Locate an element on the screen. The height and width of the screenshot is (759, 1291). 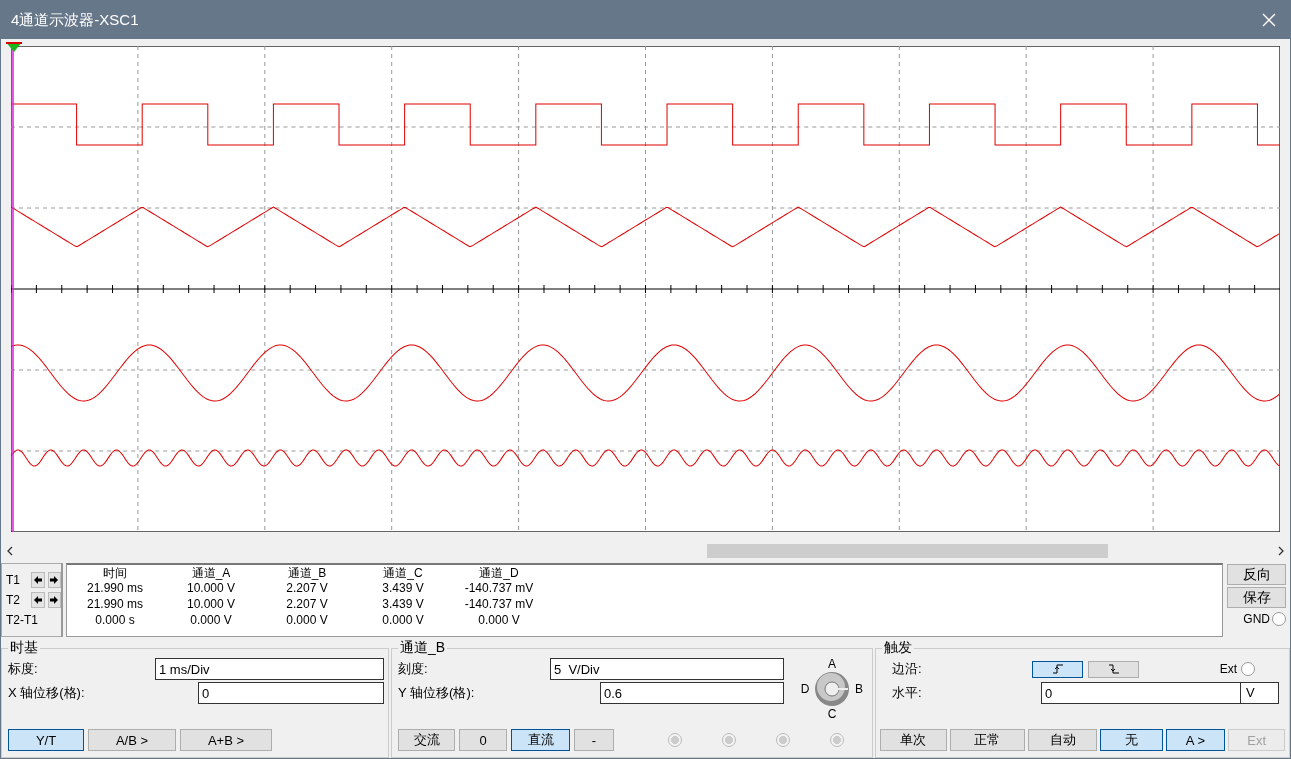
coupling-button: - is located at coordinates (594, 740).